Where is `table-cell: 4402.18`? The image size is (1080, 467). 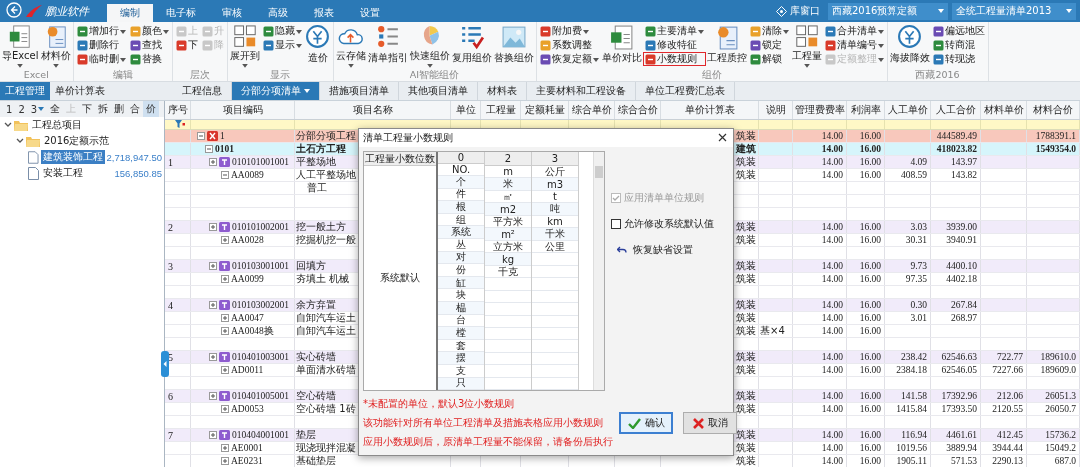 table-cell: 4402.18 is located at coordinates (961, 279).